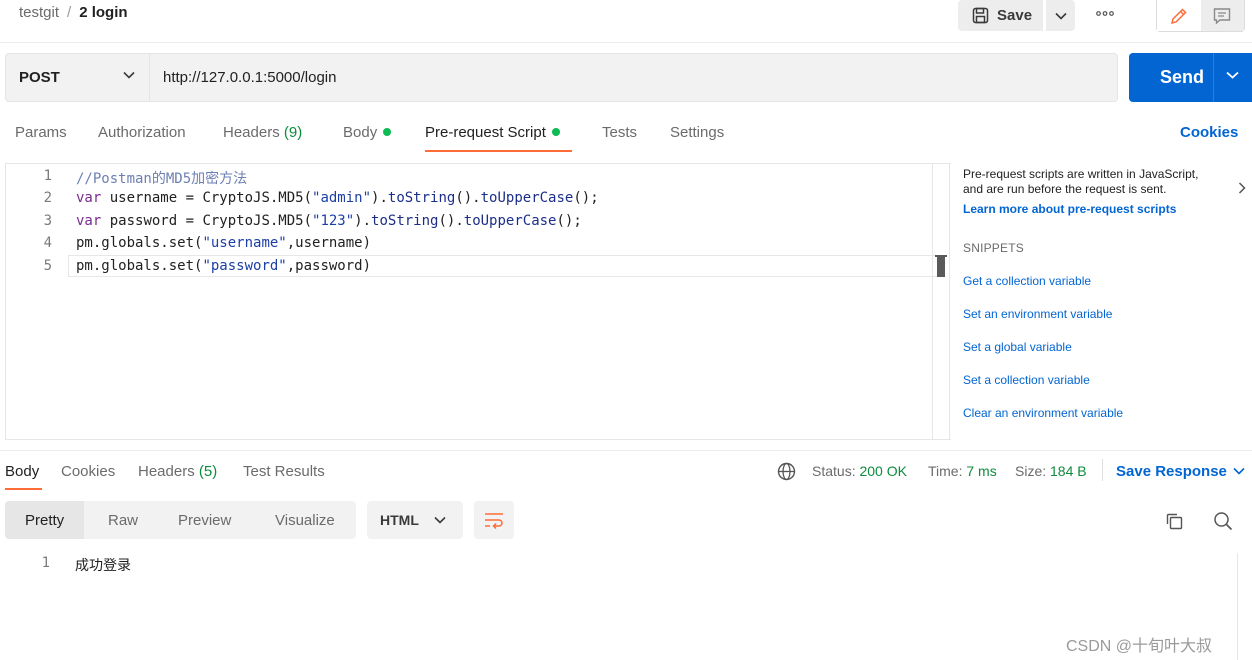 This screenshot has height=660, width=1252. Describe the element at coordinates (333, 221) in the screenshot. I see `code-string: "123"` at that location.